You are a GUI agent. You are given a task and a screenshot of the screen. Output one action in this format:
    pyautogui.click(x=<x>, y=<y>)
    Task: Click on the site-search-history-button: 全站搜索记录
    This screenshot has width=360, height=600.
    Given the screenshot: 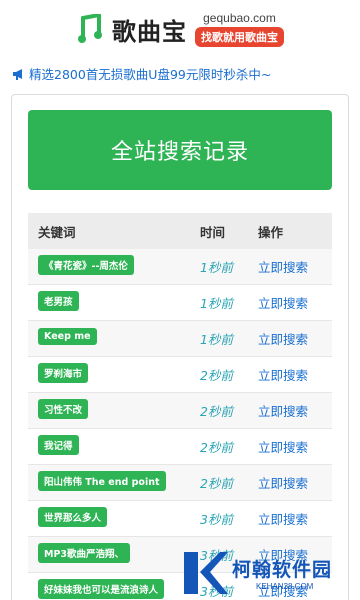 What is the action you would take?
    pyautogui.click(x=180, y=150)
    